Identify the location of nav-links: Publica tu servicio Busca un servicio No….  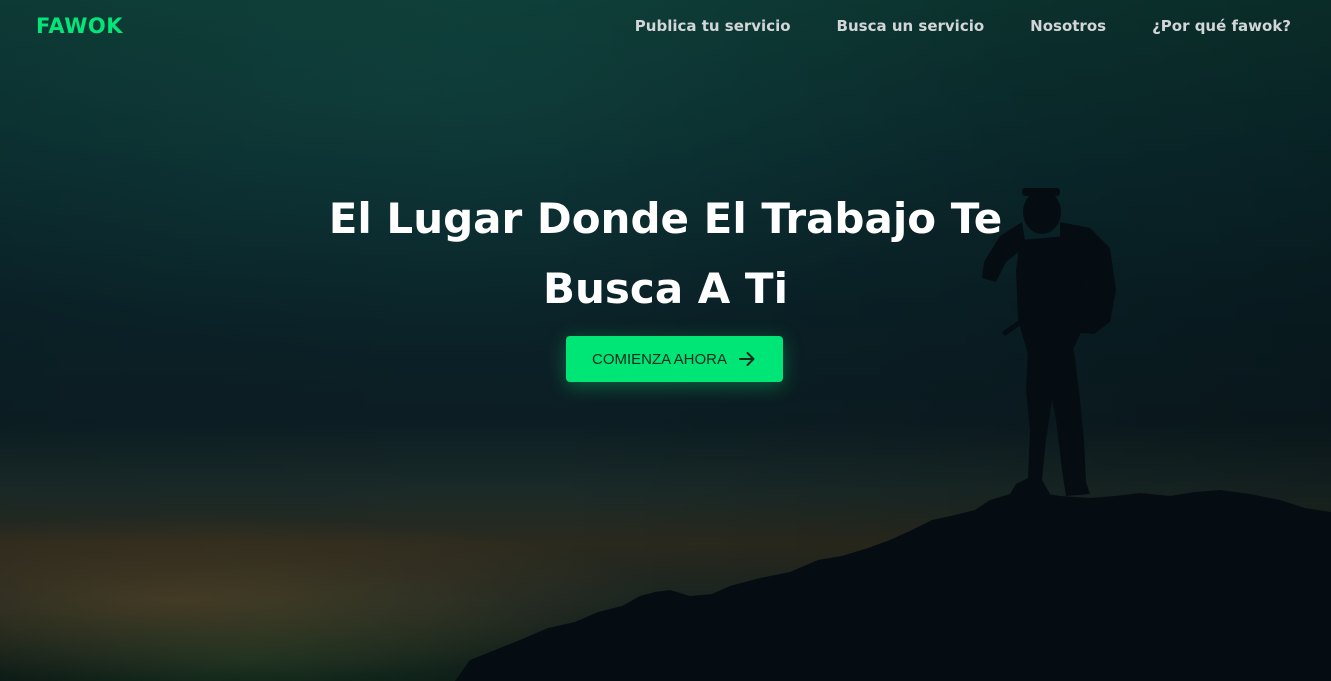
(963, 26).